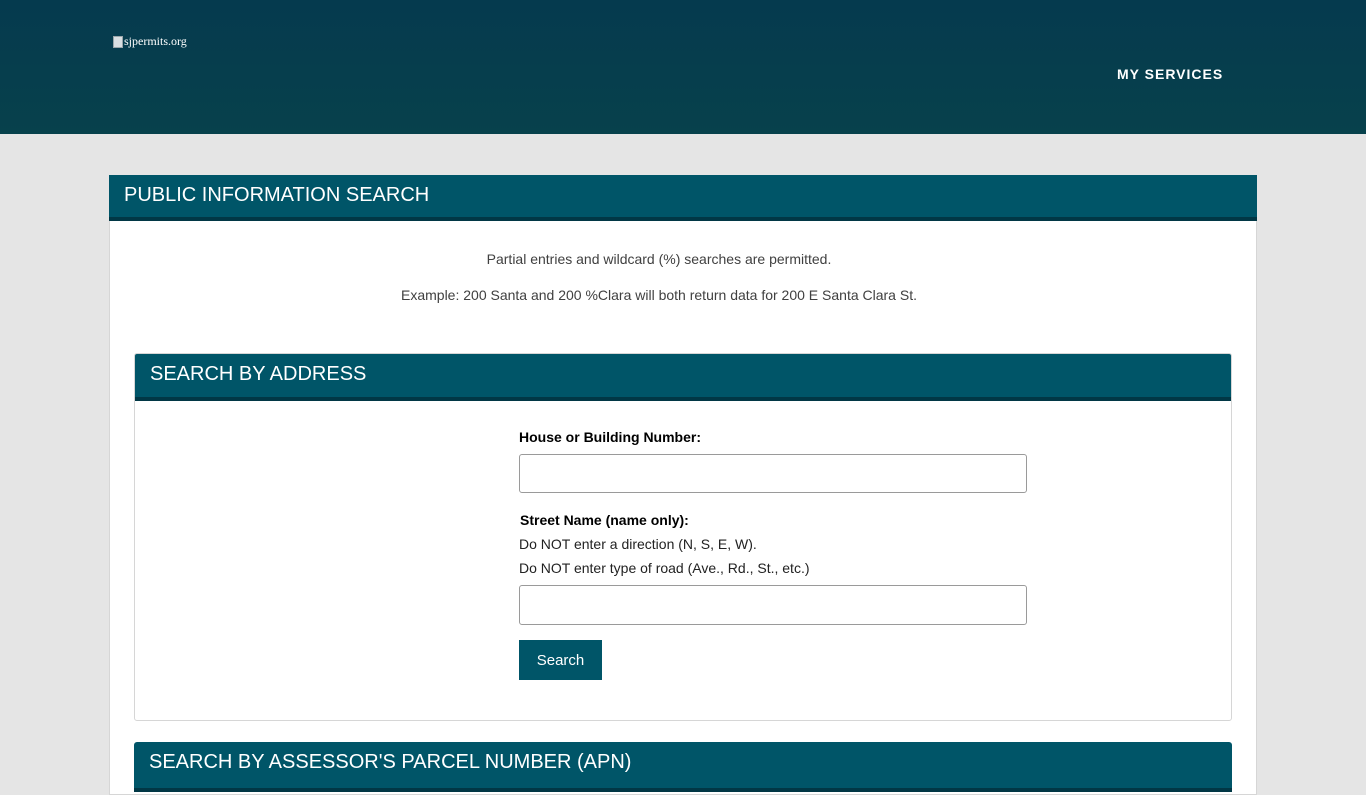 The height and width of the screenshot is (795, 1366). Describe the element at coordinates (604, 520) in the screenshot. I see `street-name-label: Street Name (name only):` at that location.